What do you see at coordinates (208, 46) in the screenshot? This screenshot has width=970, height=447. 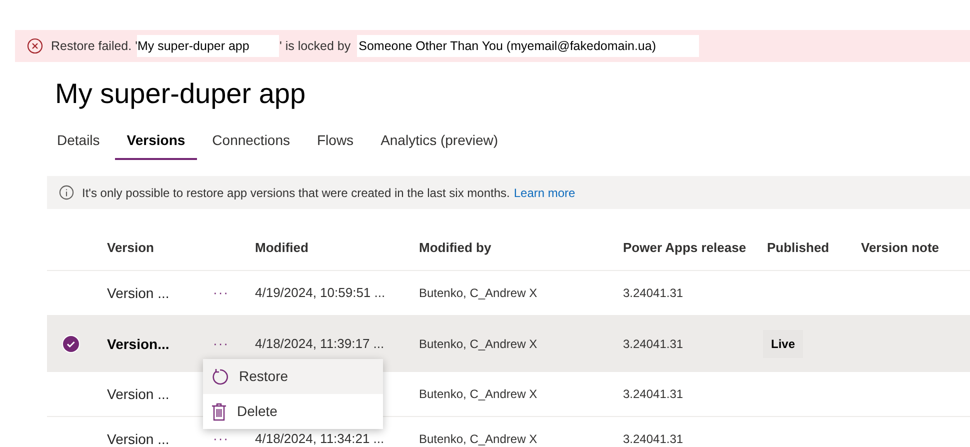 I see `app-name: My super-duper app` at bounding box center [208, 46].